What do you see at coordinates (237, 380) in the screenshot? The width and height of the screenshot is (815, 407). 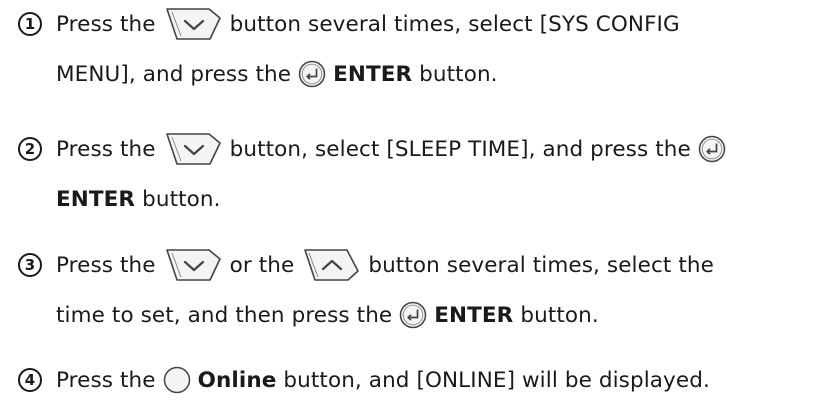 I see `online-label: Online` at bounding box center [237, 380].